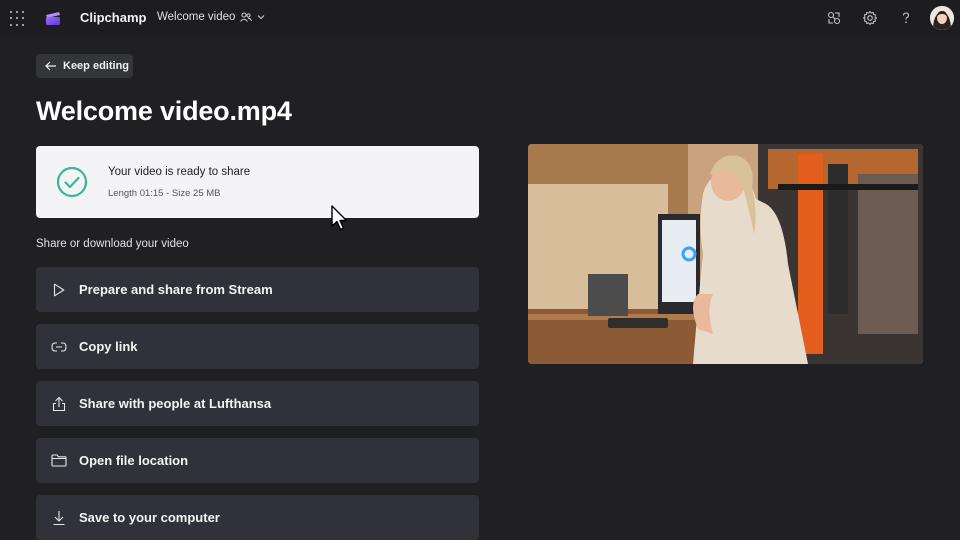 This screenshot has height=540, width=960. What do you see at coordinates (179, 172) in the screenshot?
I see `status-title: Your video is ready to share` at bounding box center [179, 172].